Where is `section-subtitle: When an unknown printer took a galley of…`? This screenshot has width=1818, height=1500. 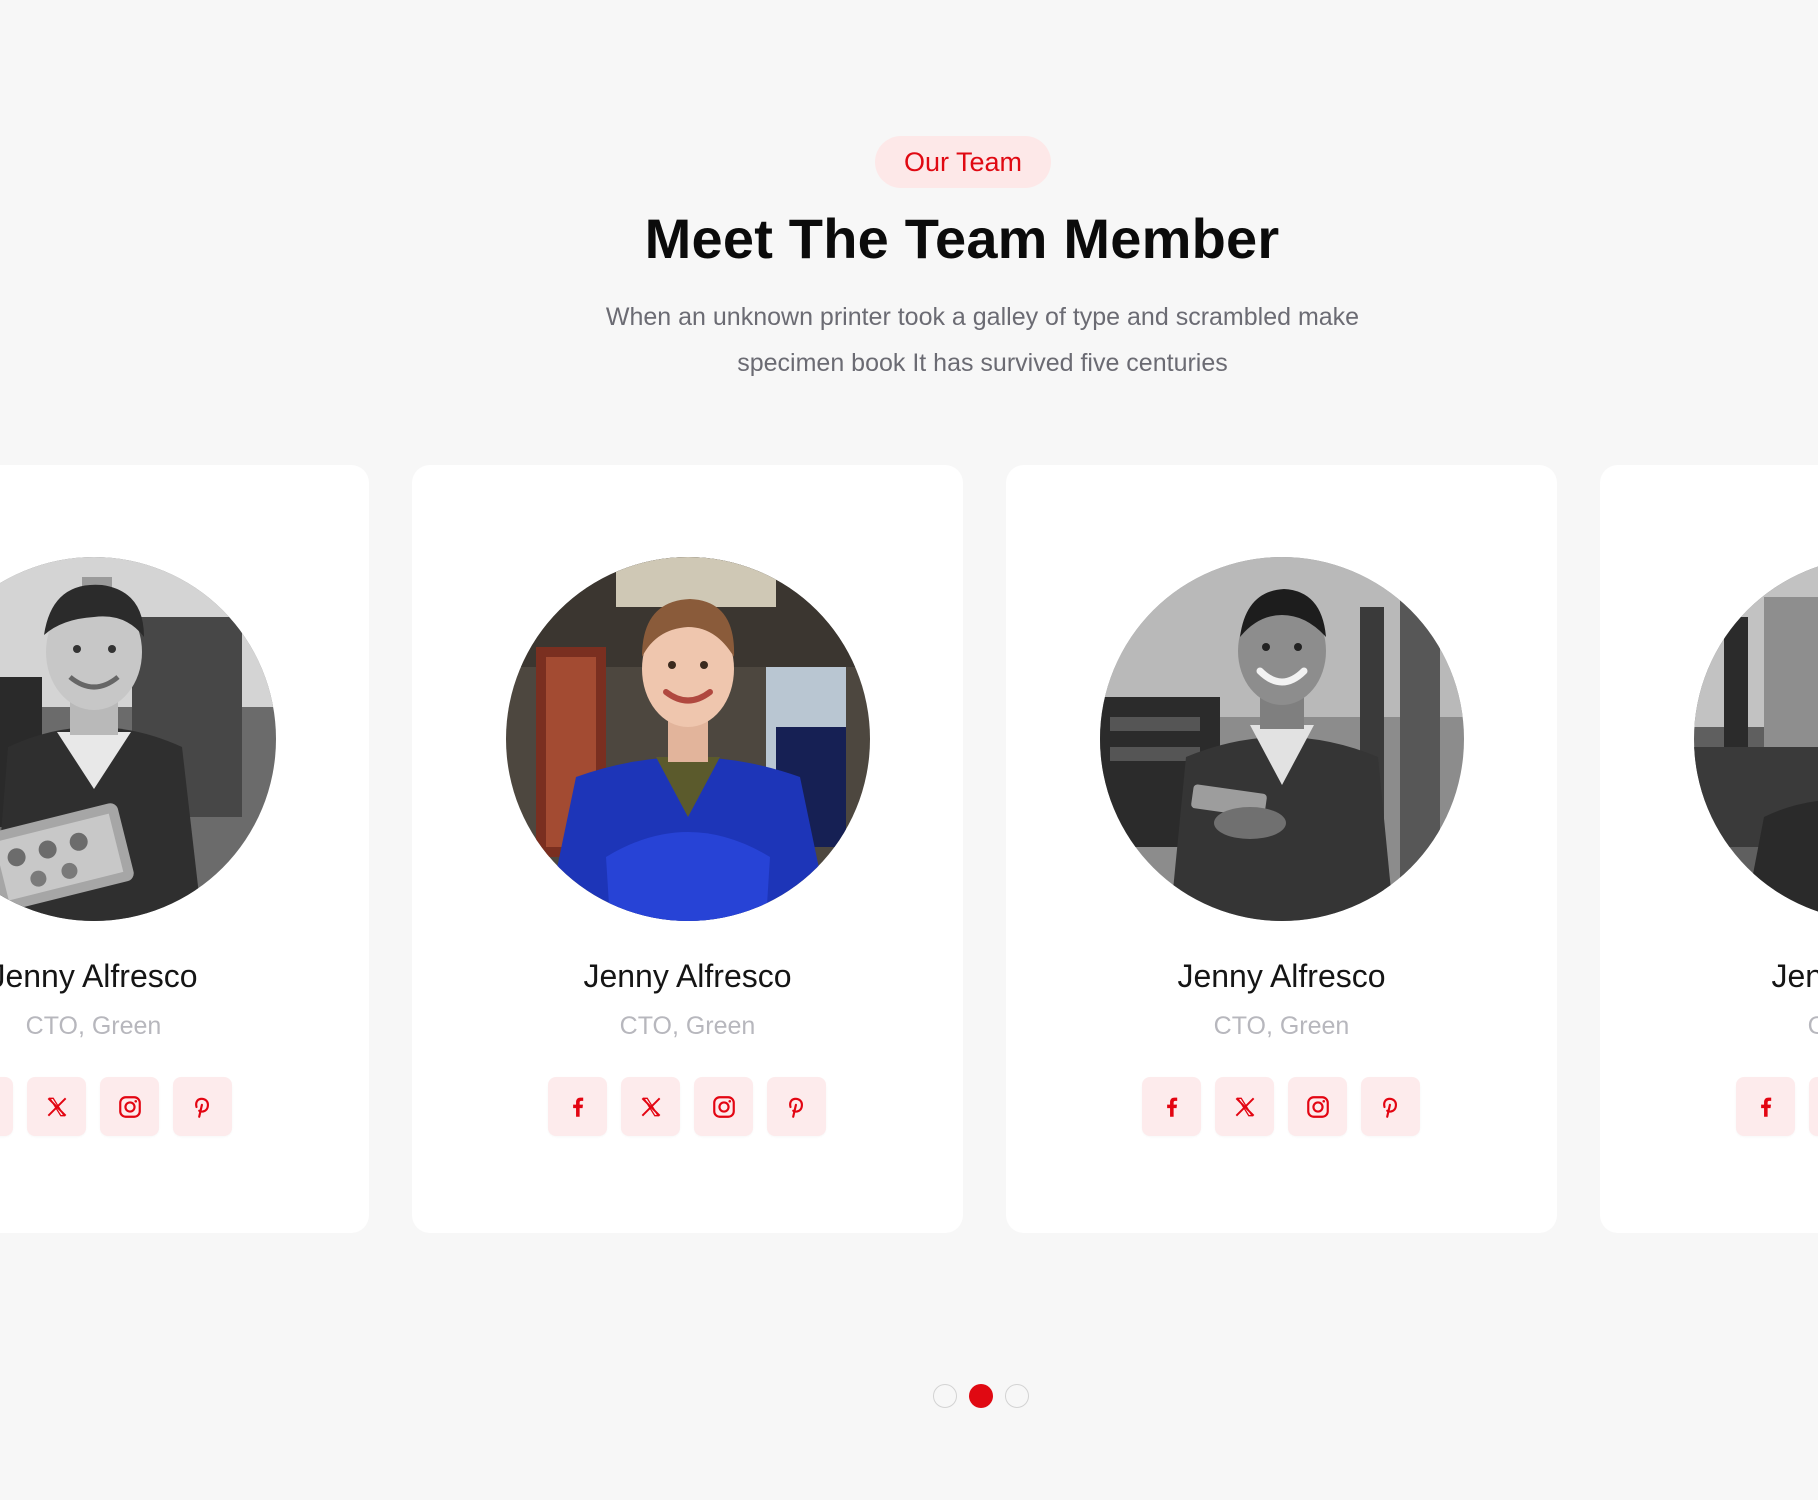
section-subtitle: When an unknown printer took a galley of… is located at coordinates (982, 340).